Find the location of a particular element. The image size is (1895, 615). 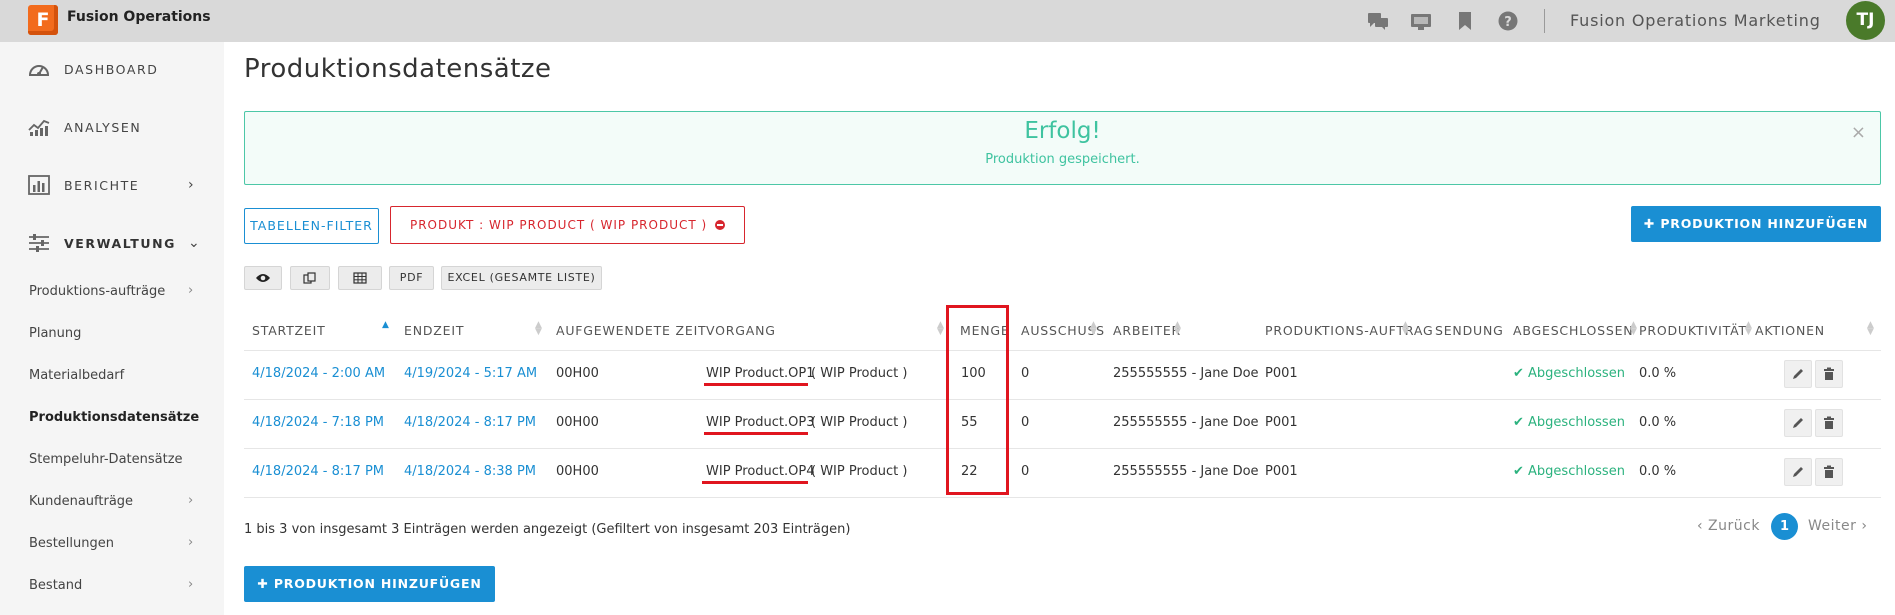

sidebar-item-produktionsauftraege: Produktions-aufträge › is located at coordinates (112, 292).